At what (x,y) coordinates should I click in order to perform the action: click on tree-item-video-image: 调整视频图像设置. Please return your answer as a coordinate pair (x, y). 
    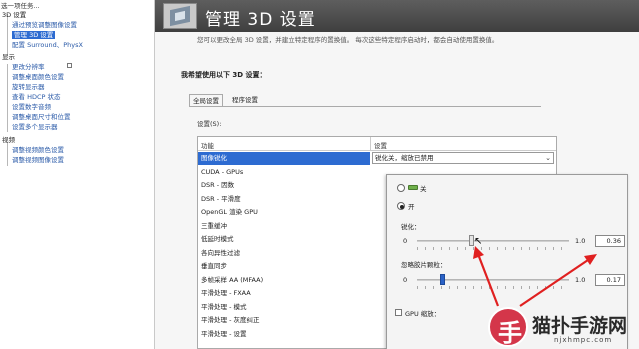
    Looking at the image, I should click on (38, 160).